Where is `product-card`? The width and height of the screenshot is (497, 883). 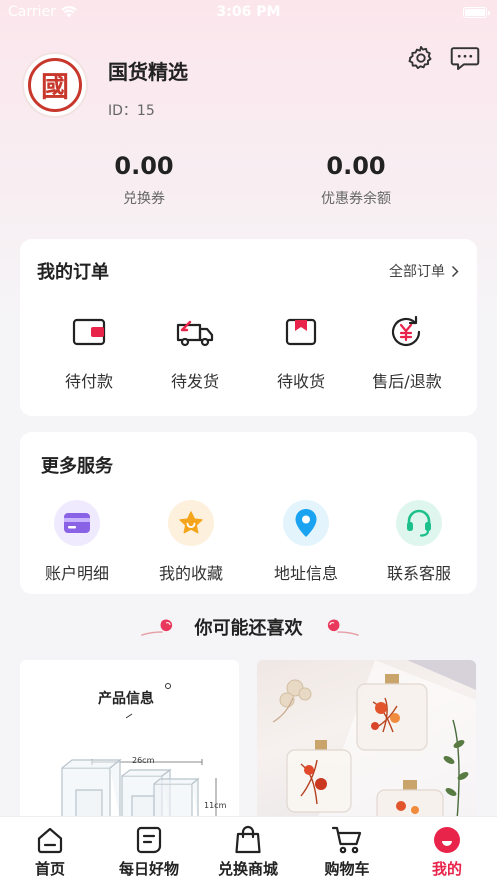
product-card is located at coordinates (366, 740).